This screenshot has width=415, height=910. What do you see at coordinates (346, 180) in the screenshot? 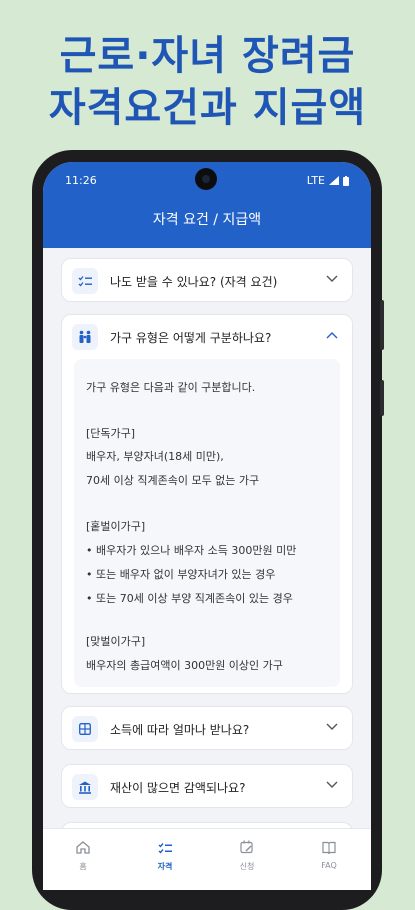
I see `battery-icon` at bounding box center [346, 180].